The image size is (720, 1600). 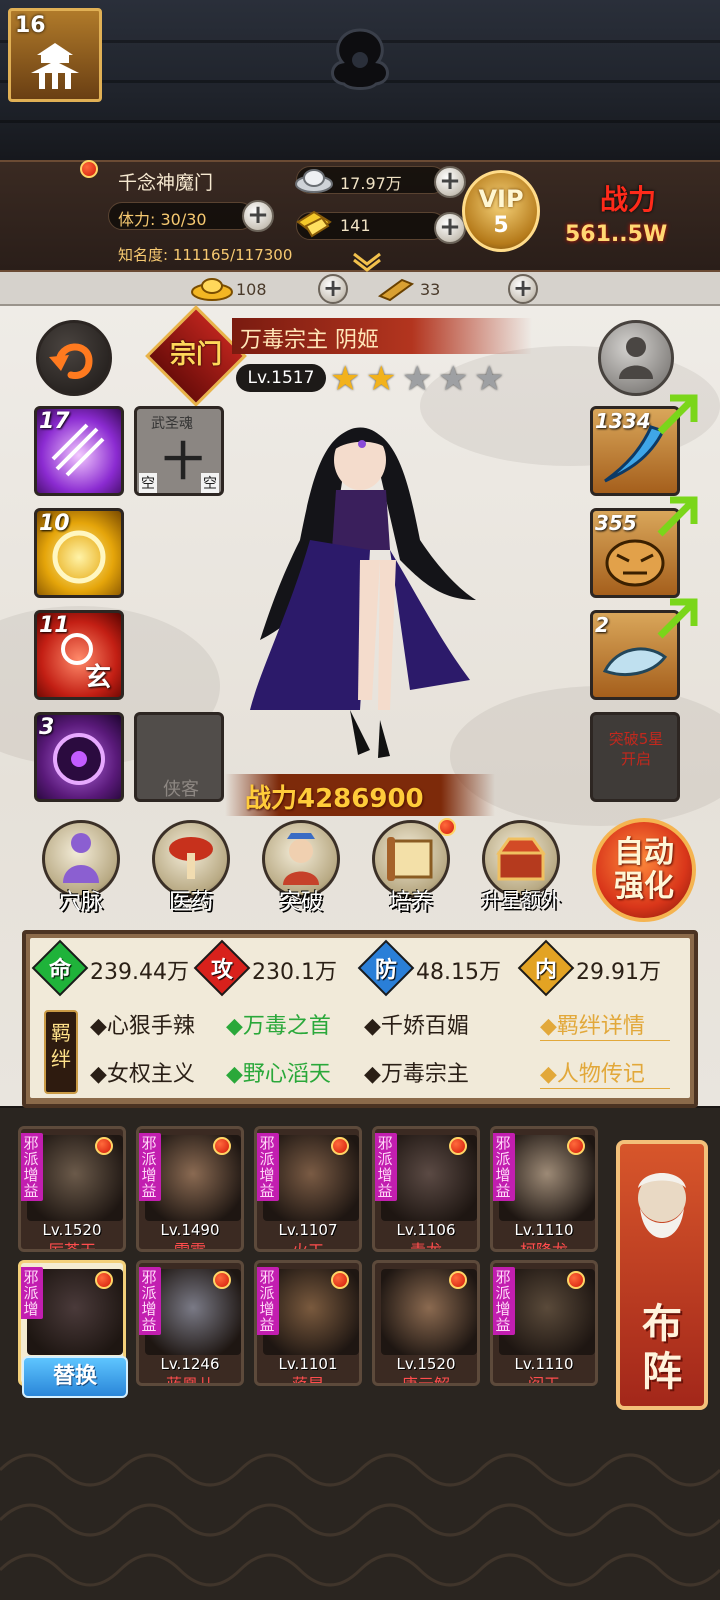 I want to click on pagoda-icon, so click(x=55, y=66).